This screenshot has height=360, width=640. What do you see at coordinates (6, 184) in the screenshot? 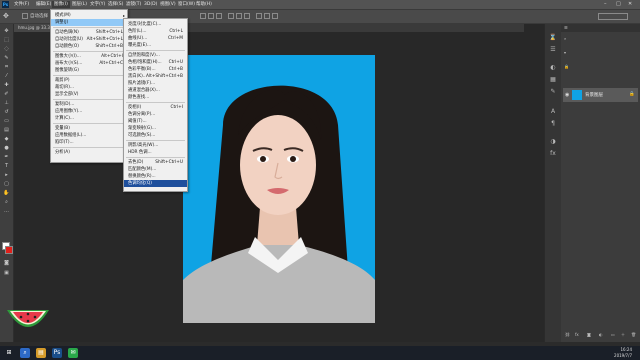
I see `shape-icon: ▢` at bounding box center [6, 184].